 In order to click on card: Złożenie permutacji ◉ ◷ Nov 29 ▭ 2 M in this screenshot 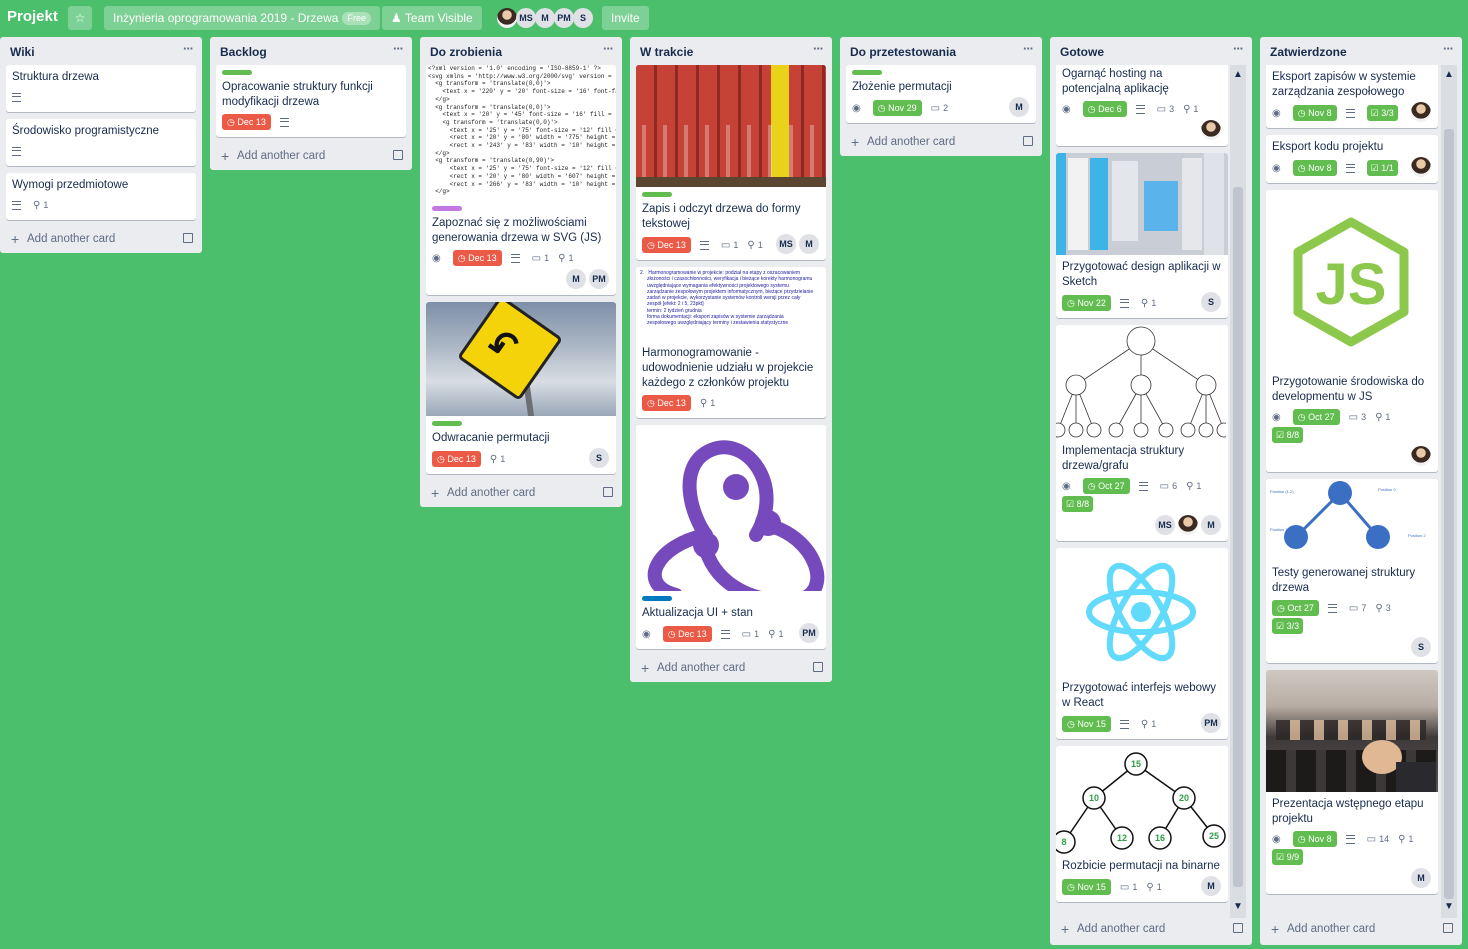, I will do `click(941, 94)`.